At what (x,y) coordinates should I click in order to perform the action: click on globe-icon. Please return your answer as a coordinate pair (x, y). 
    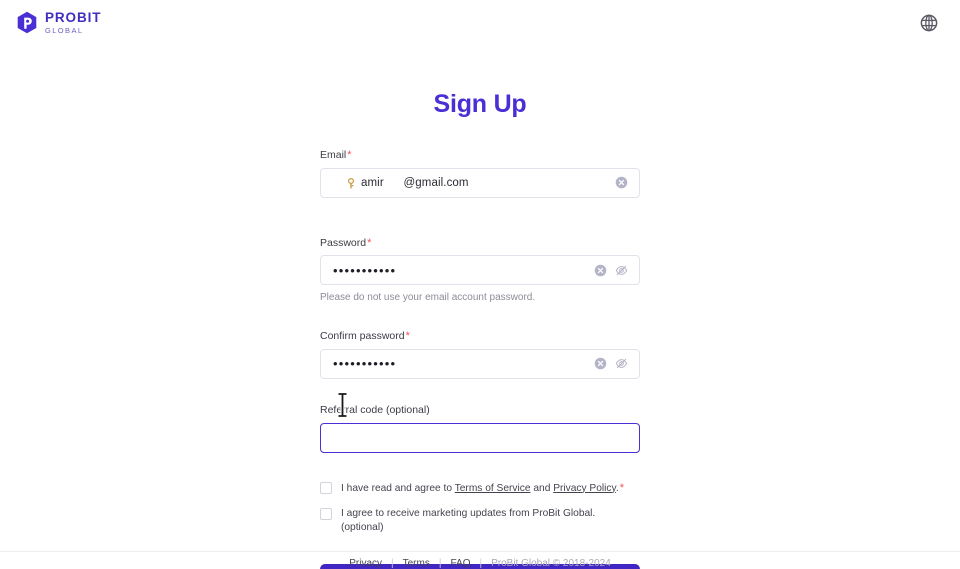
    Looking at the image, I should click on (929, 23).